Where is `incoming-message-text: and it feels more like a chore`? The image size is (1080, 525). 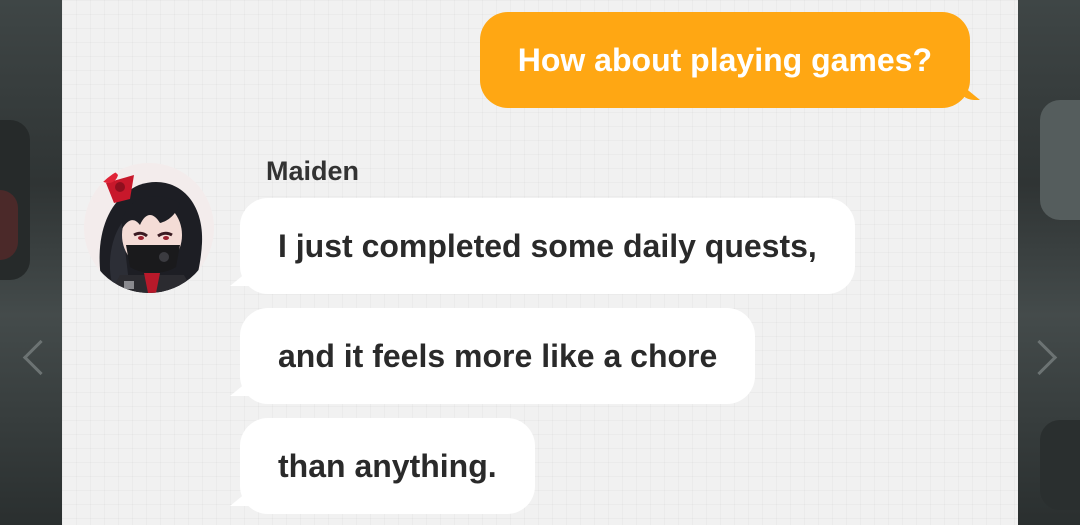 incoming-message-text: and it feels more like a chore is located at coordinates (498, 356).